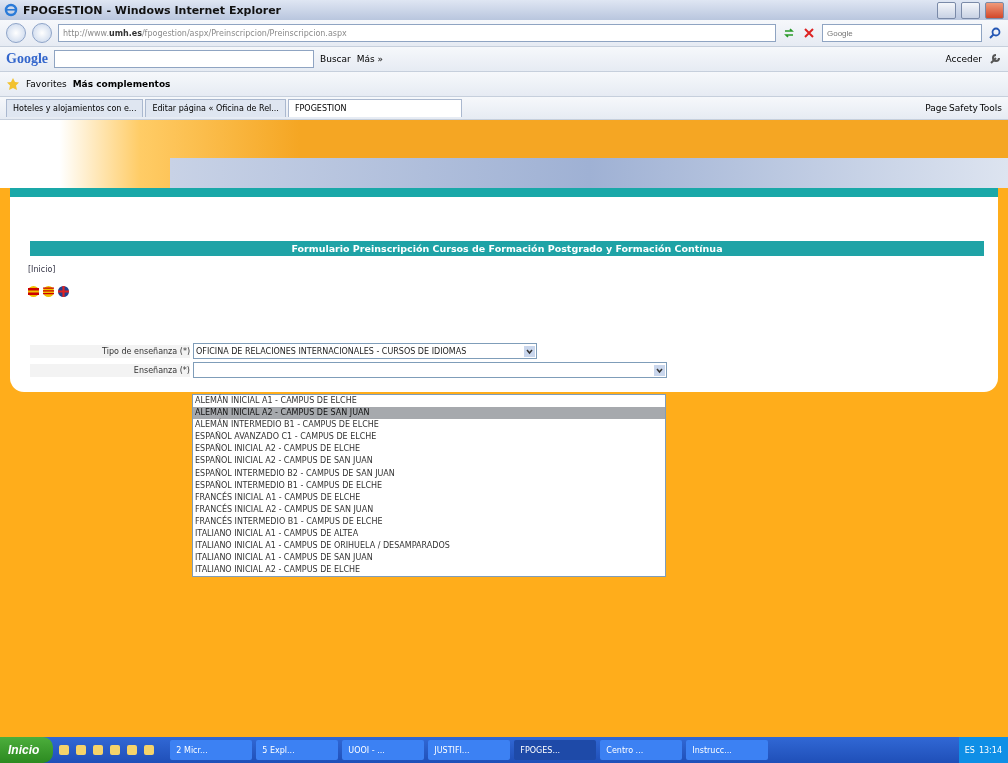 This screenshot has height=763, width=1008. I want to click on field-label: Enseñanza (*), so click(110, 370).